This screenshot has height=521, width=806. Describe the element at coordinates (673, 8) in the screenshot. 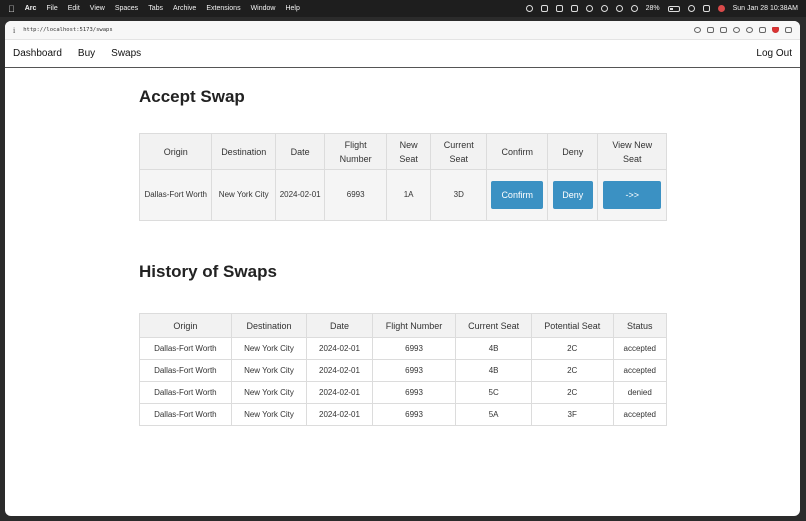

I see `battery-icon` at that location.